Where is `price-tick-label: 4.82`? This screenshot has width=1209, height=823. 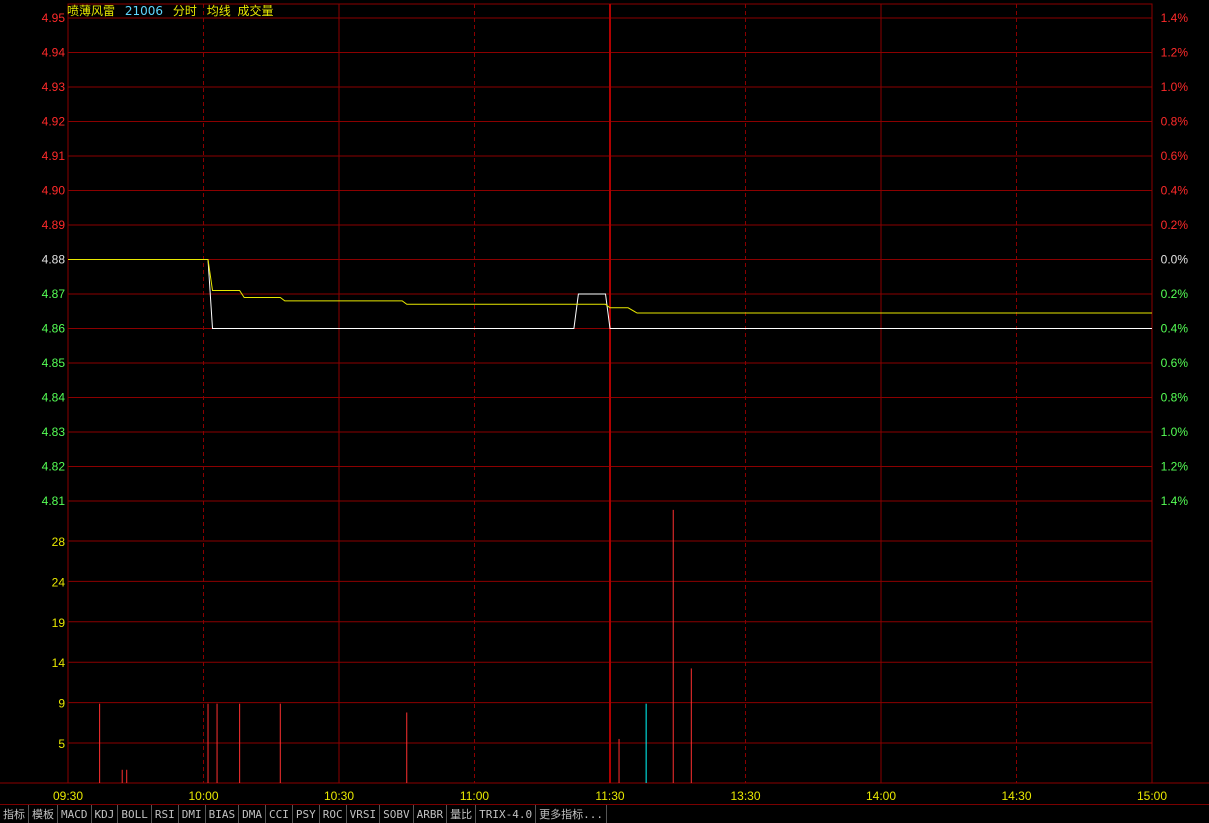
price-tick-label: 4.82 is located at coordinates (54, 467).